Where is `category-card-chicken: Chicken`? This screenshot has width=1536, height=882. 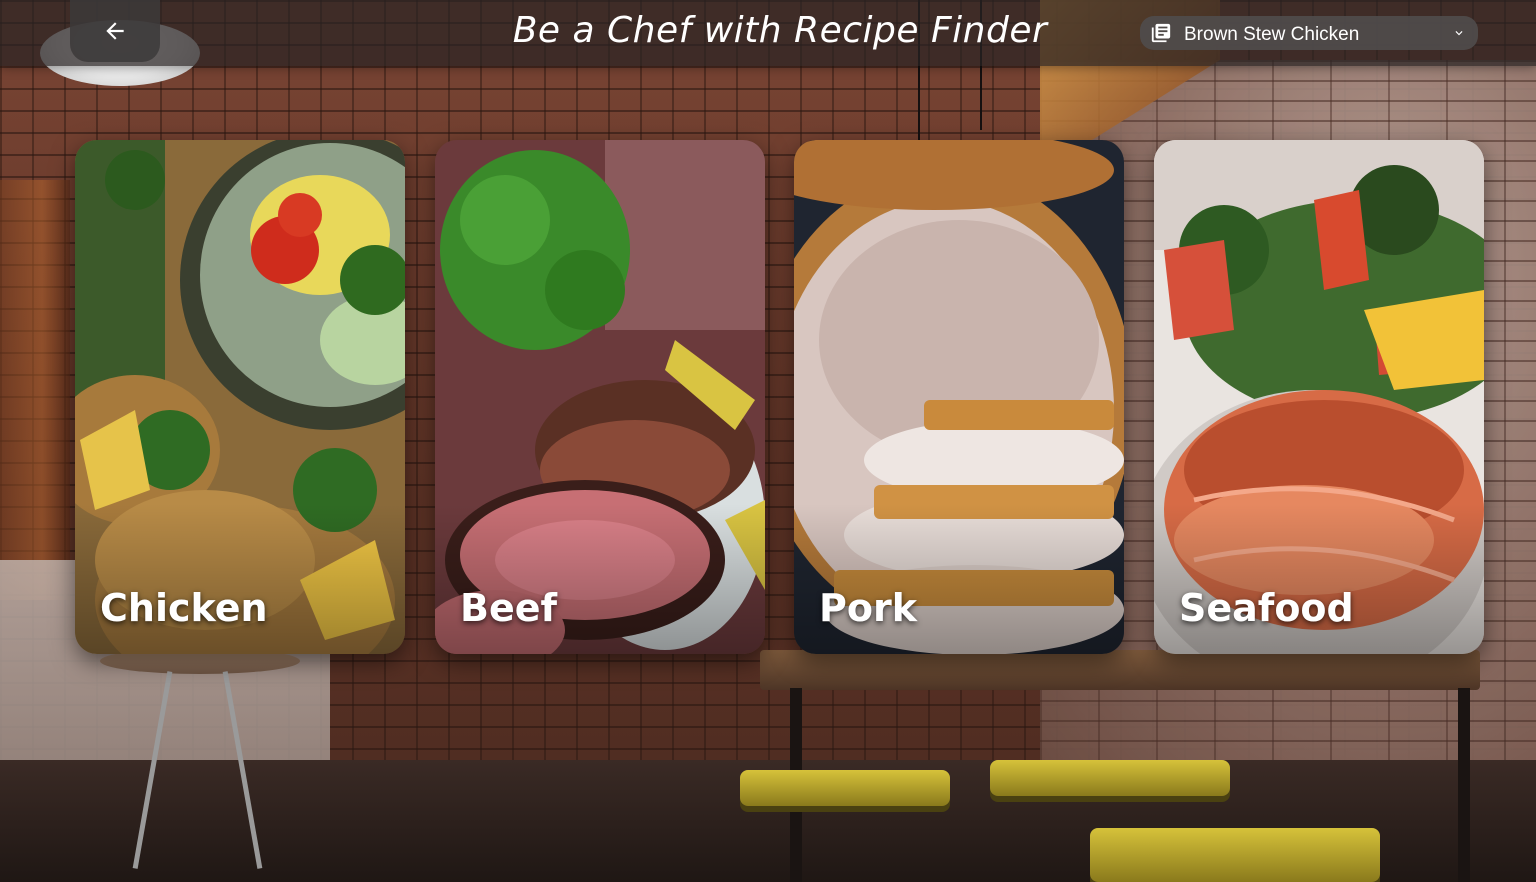
category-card-chicken: Chicken is located at coordinates (240, 397).